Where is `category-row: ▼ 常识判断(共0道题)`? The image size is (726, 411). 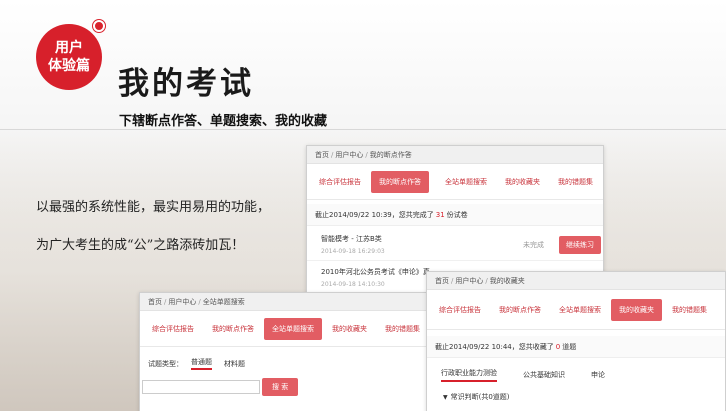
category-row: ▼ 常识判断(共0道题) is located at coordinates (576, 392).